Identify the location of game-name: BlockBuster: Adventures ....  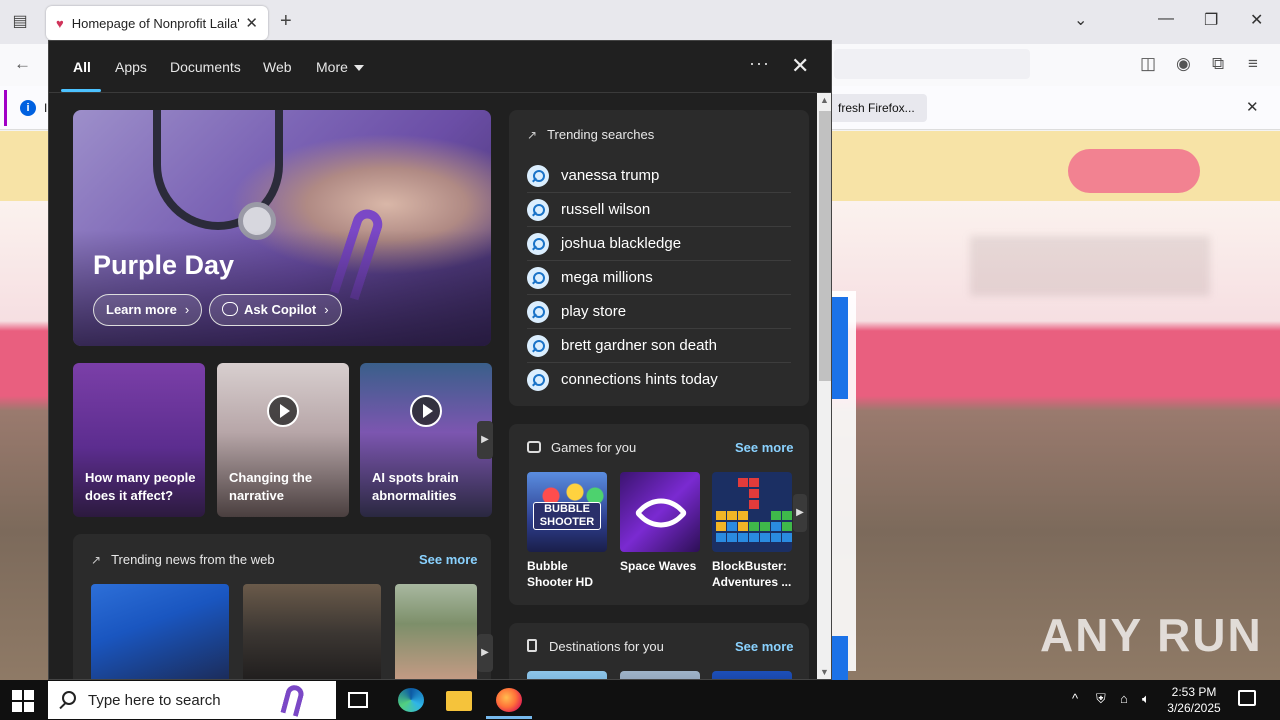
(754, 574).